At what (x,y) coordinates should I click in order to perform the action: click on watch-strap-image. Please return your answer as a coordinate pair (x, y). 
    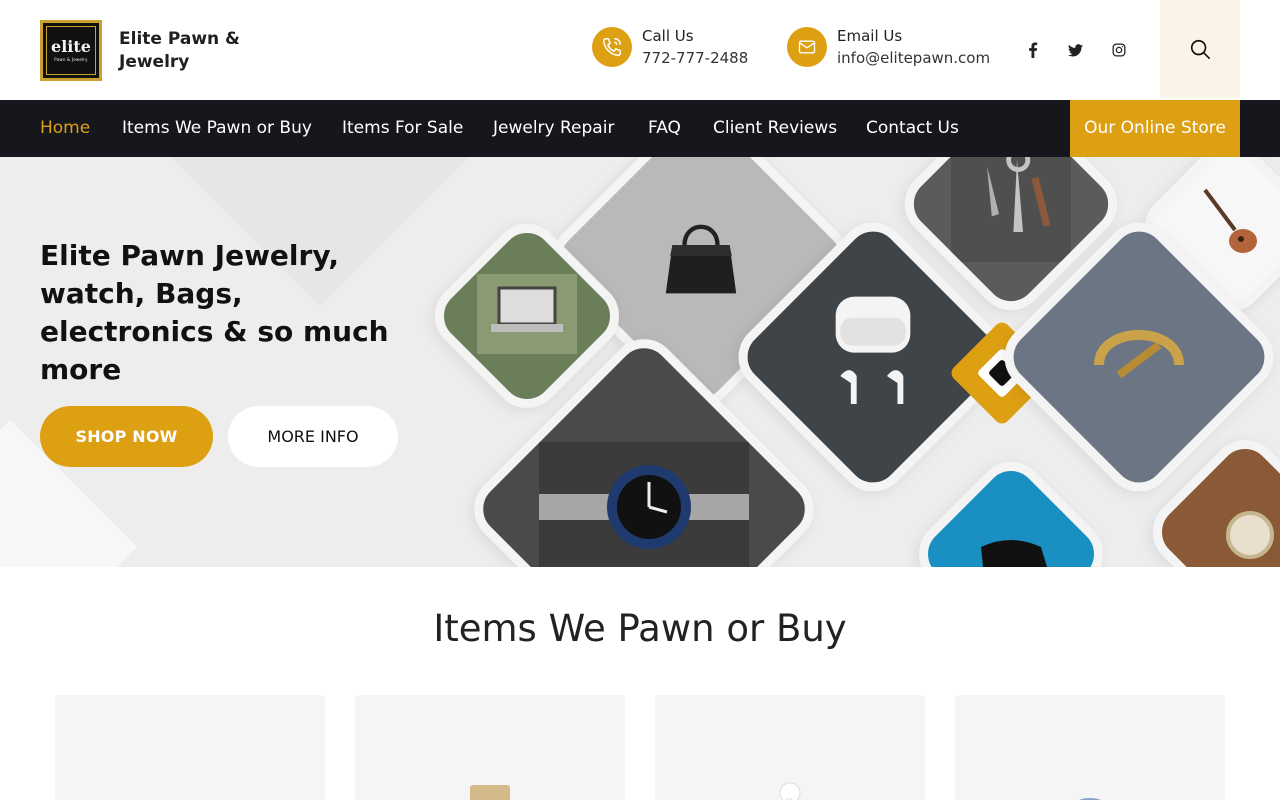
    Looking at the image, I should click on (490, 792).